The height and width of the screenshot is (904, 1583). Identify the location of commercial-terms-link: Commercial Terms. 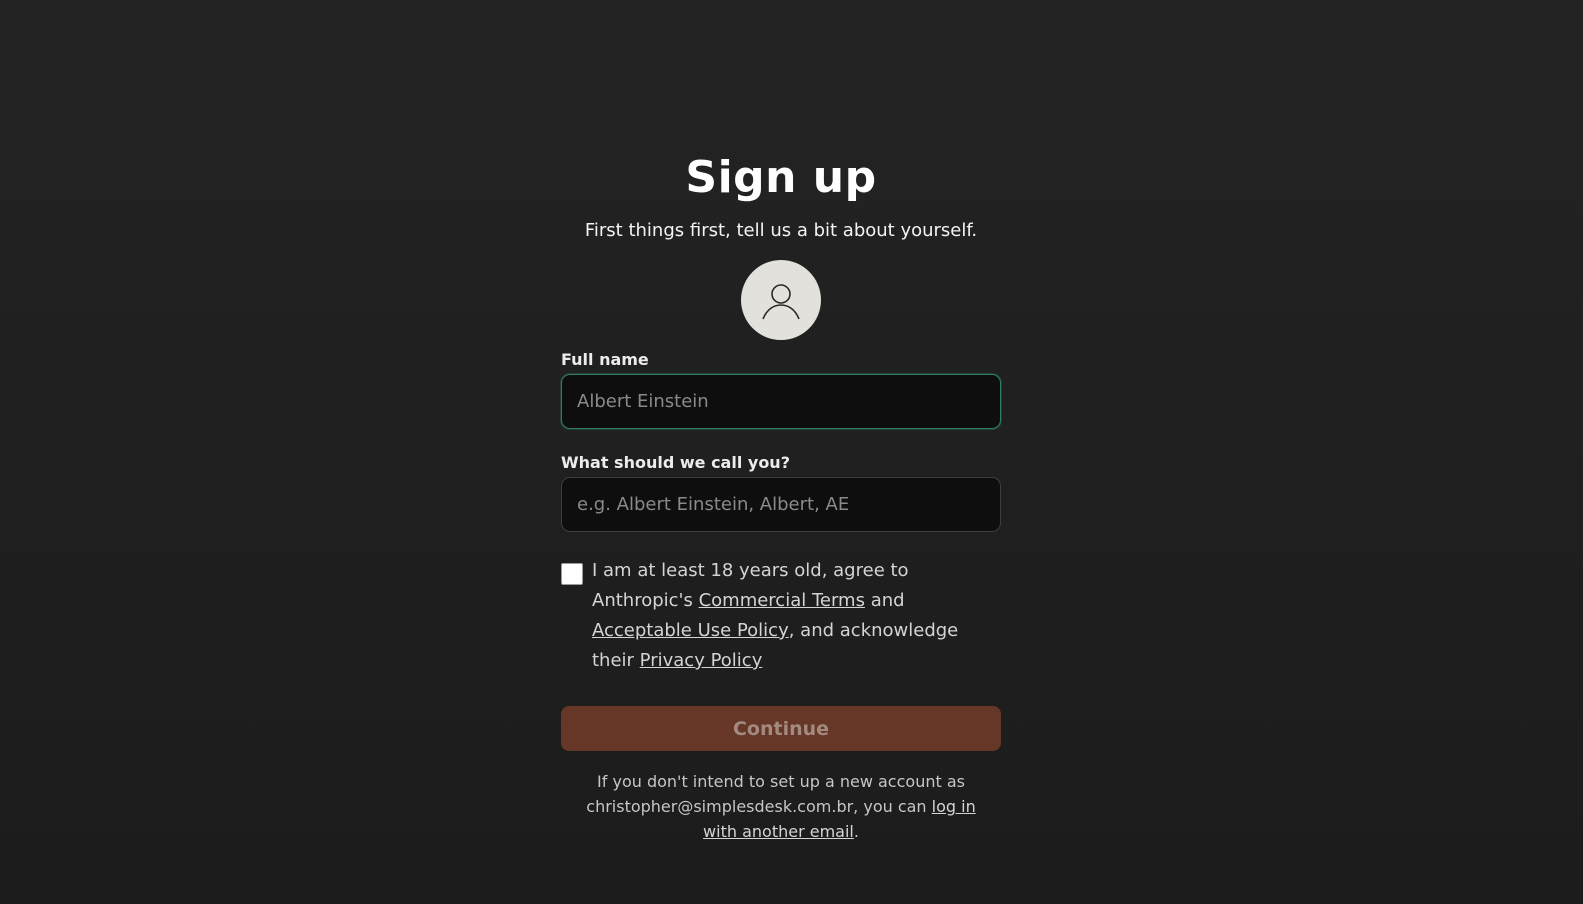
(782, 600).